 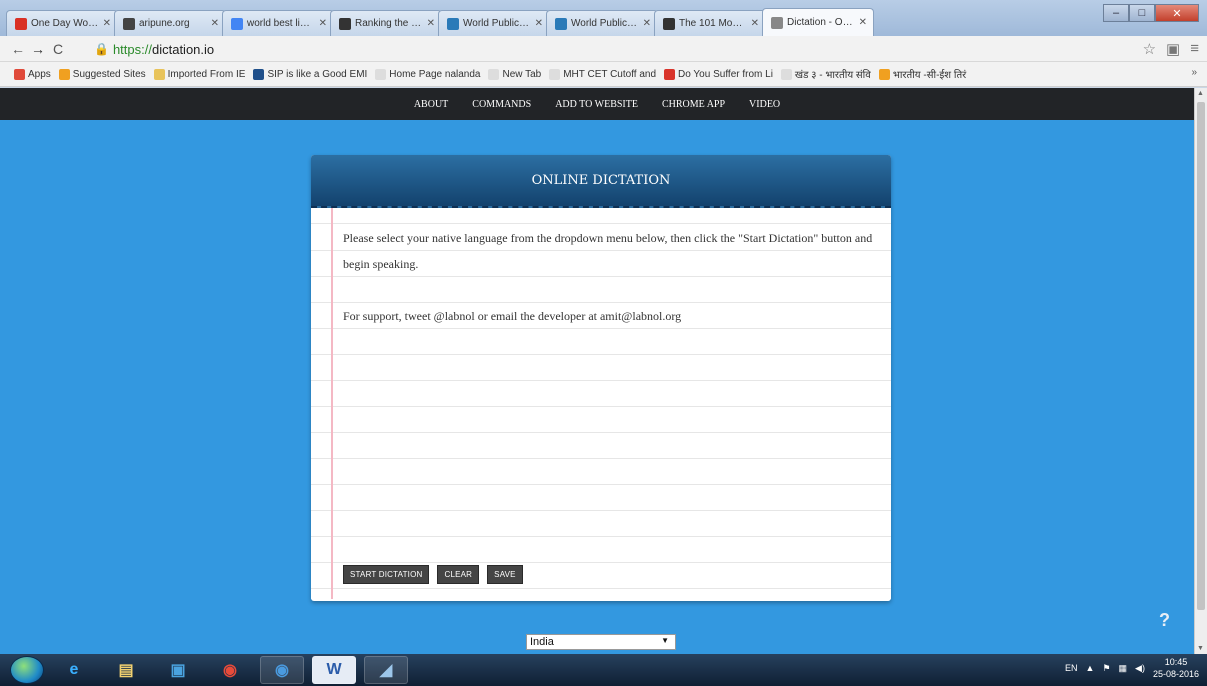 I want to click on chrome-window-icon: ◉, so click(x=282, y=670).